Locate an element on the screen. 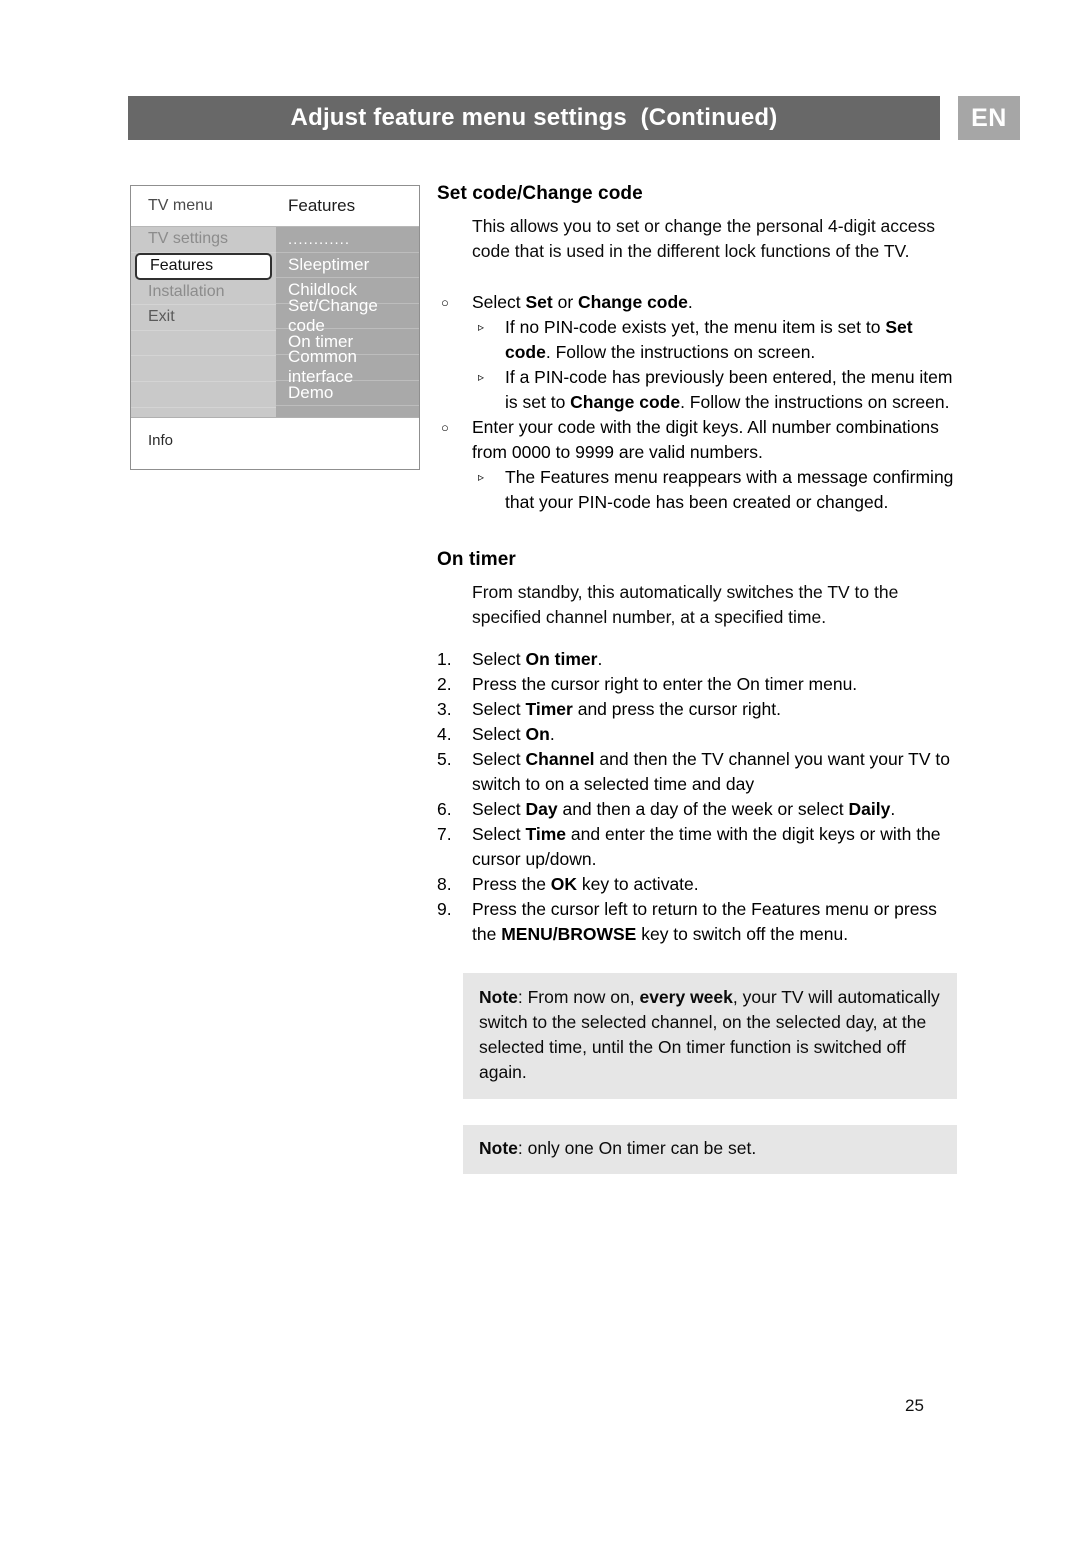 The height and width of the screenshot is (1560, 1080). tv-menu-item-features: Features is located at coordinates (203, 266).